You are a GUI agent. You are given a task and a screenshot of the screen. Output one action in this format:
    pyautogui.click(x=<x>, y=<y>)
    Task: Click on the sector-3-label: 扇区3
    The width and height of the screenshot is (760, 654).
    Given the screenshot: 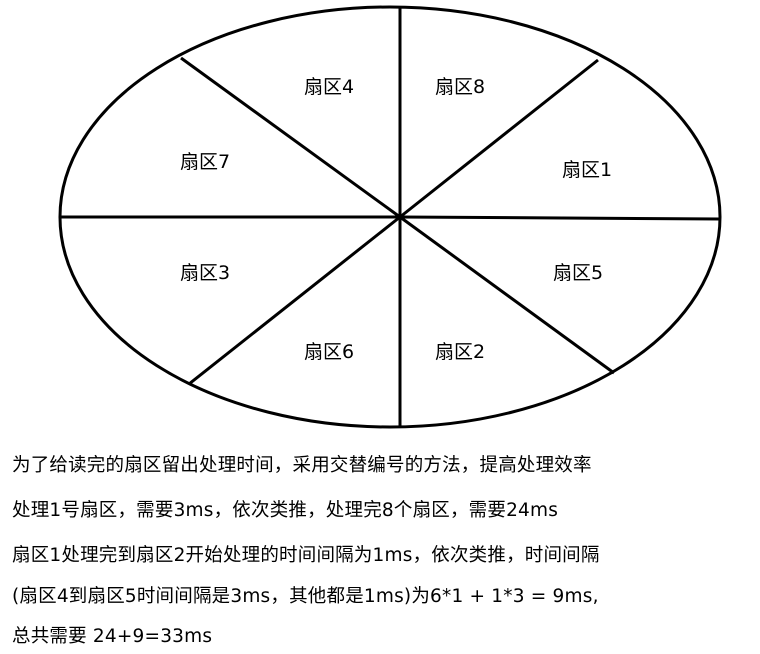 What is the action you would take?
    pyautogui.click(x=205, y=273)
    